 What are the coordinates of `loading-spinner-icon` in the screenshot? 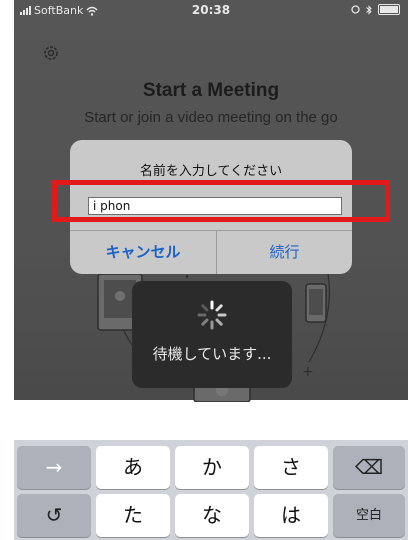 It's located at (212, 315).